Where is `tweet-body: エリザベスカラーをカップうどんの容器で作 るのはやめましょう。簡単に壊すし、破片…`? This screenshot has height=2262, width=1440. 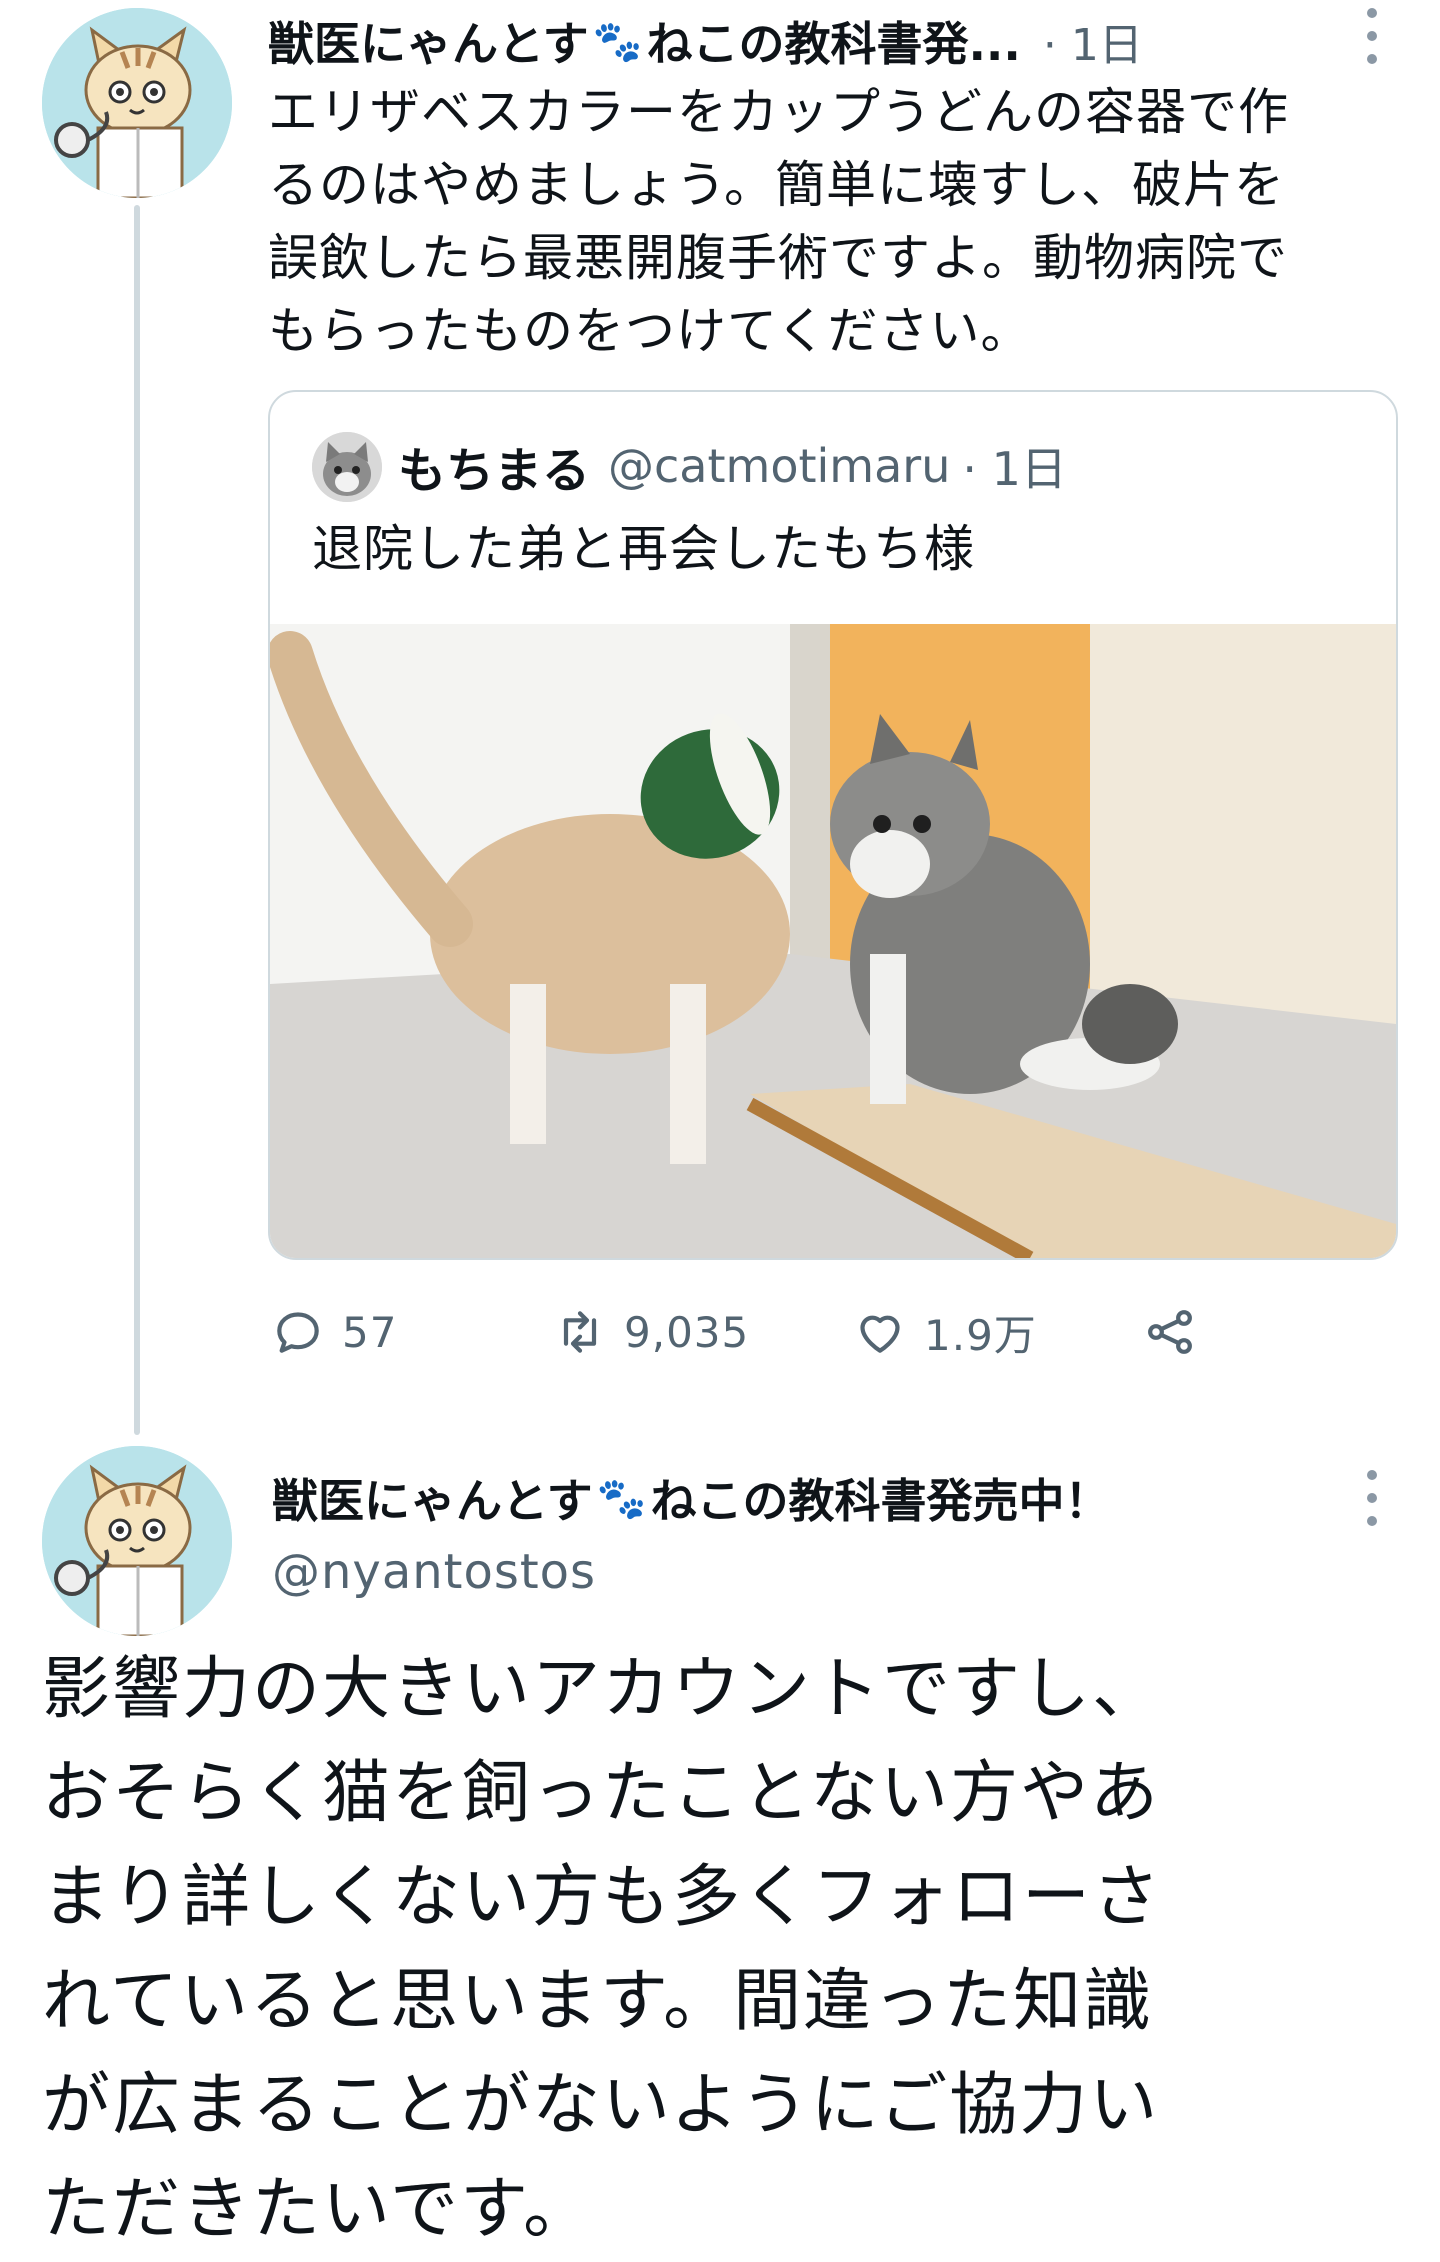
tweet-body: エリザベスカラーをカップうどんの容器で作 るのはやめましょう。簡単に壊すし、破片… is located at coordinates (778, 221).